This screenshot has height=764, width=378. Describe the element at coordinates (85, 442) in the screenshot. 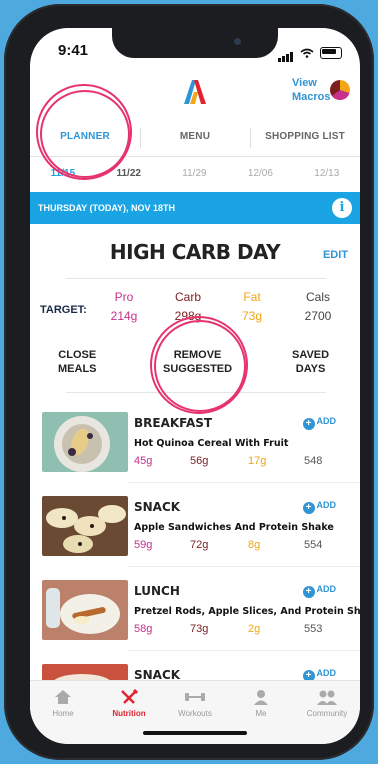

I see `meal-photo-breakfast` at that location.